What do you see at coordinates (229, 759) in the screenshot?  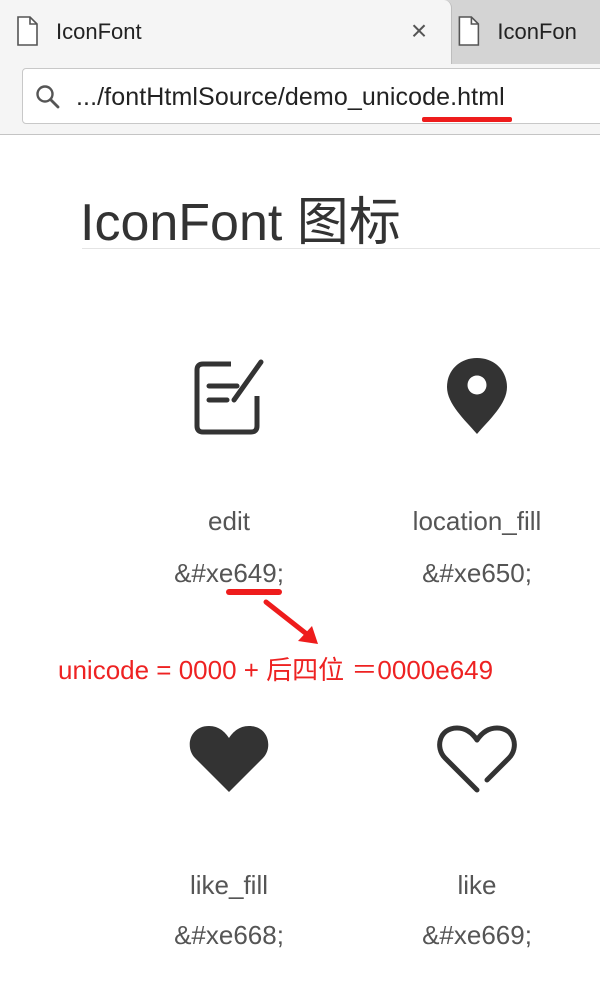 I see `heart-fill-icon` at bounding box center [229, 759].